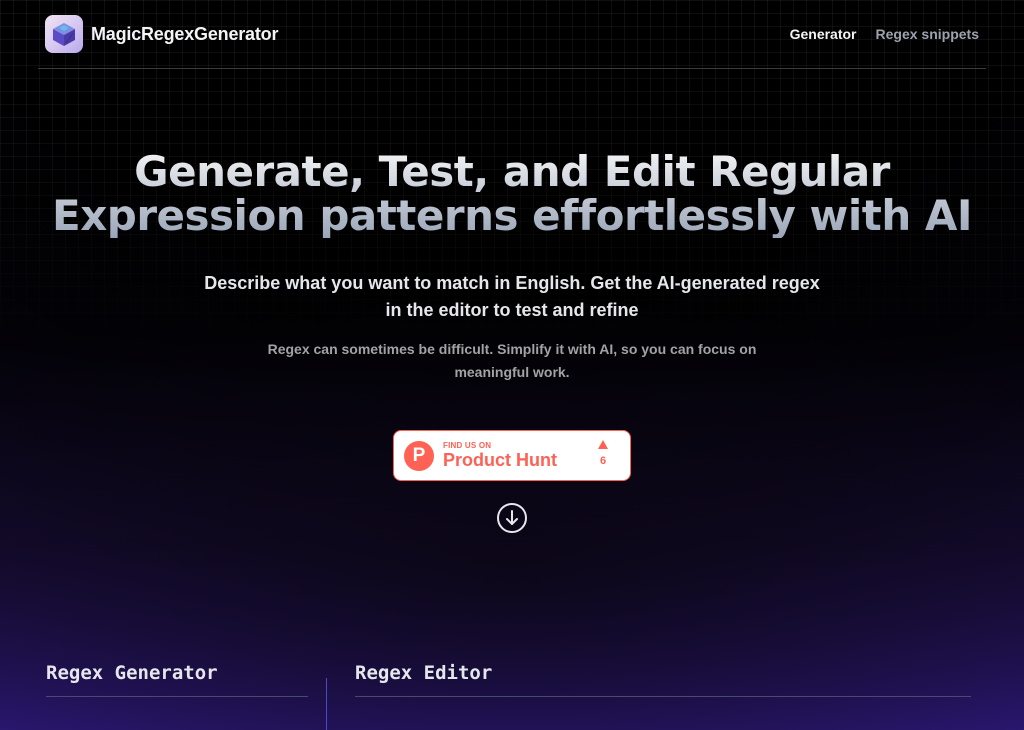 This screenshot has width=1024, height=730. Describe the element at coordinates (185, 33) in the screenshot. I see `brand-name: MagicRegexGenerator` at that location.